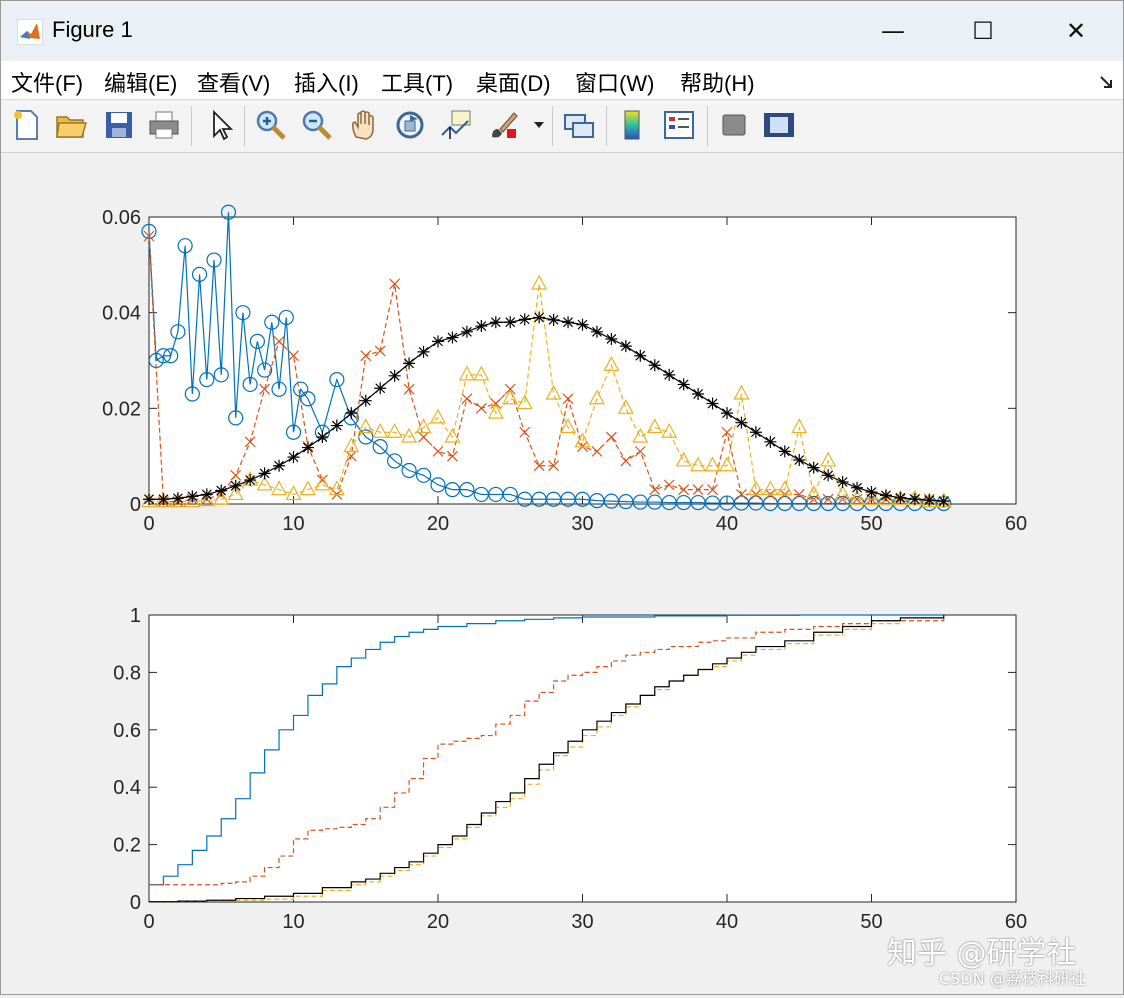 This screenshot has height=998, width=1124. What do you see at coordinates (513, 82) in the screenshot?
I see `menu-desktop: 桌面(D)` at bounding box center [513, 82].